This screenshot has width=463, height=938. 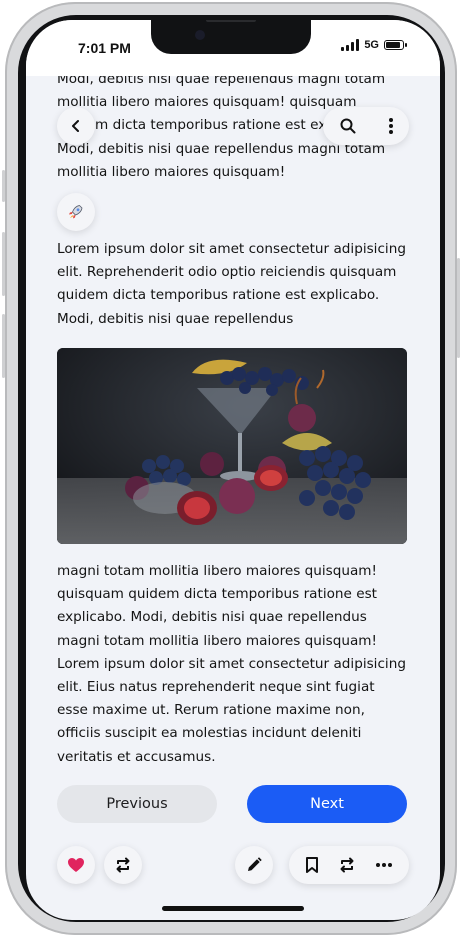 I want to click on repost-button, so click(x=123, y=865).